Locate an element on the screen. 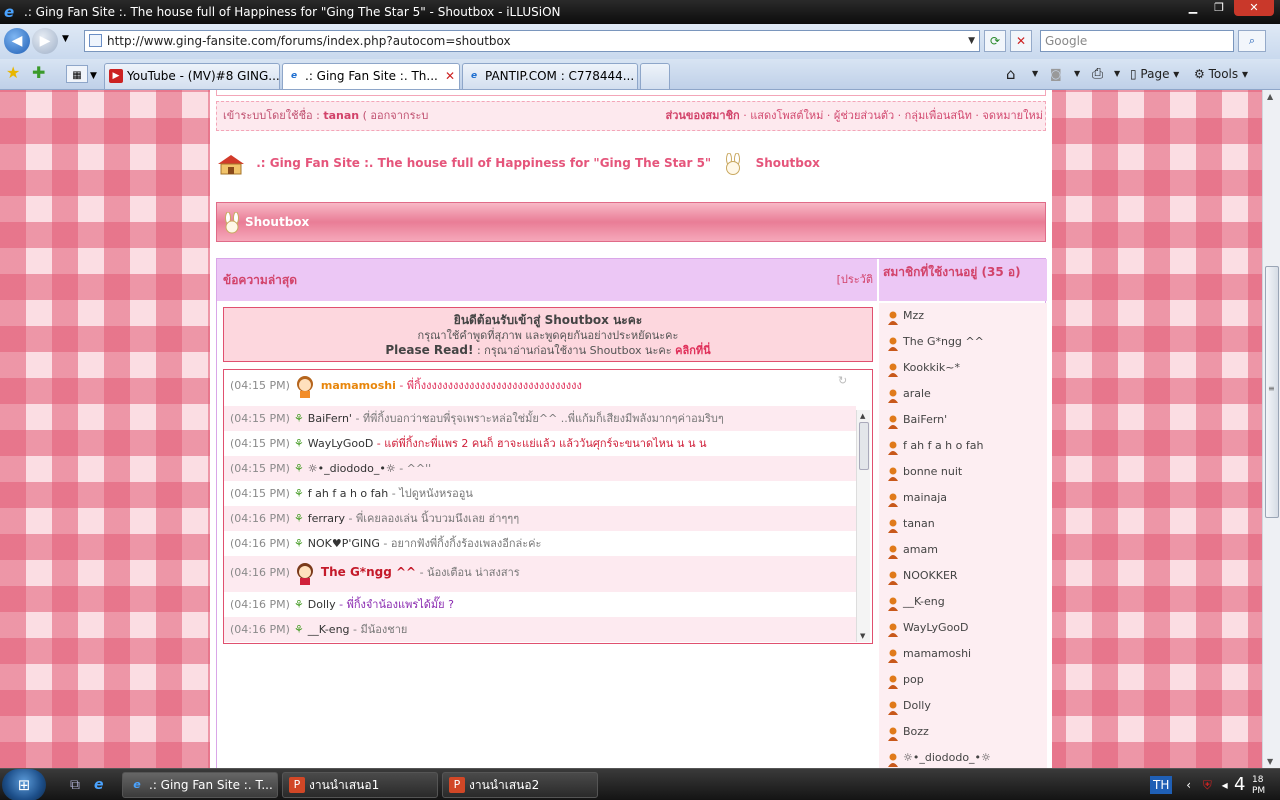 This screenshot has width=1280, height=800. online-member: mainaja is located at coordinates (963, 498).